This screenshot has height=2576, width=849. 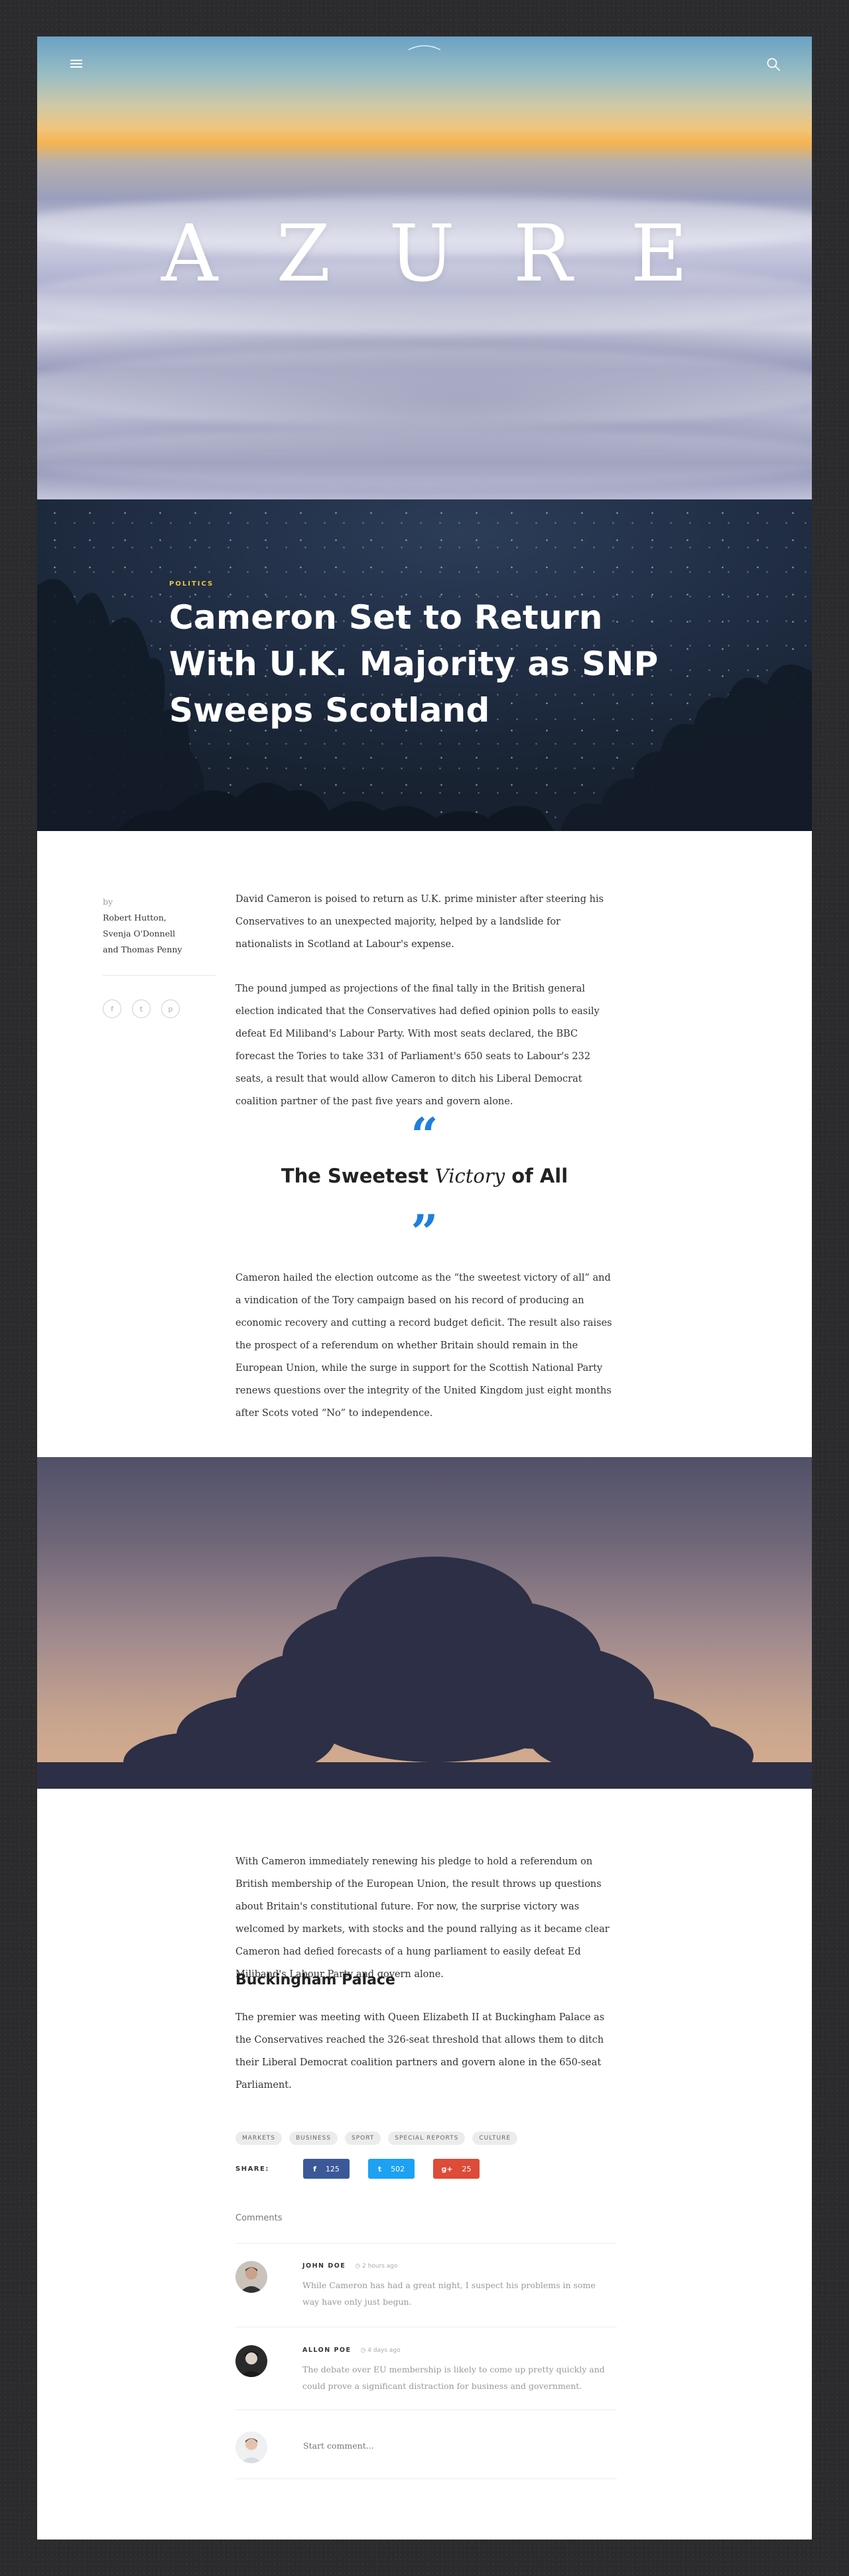 What do you see at coordinates (108, 902) in the screenshot?
I see `byline-prefix: by` at bounding box center [108, 902].